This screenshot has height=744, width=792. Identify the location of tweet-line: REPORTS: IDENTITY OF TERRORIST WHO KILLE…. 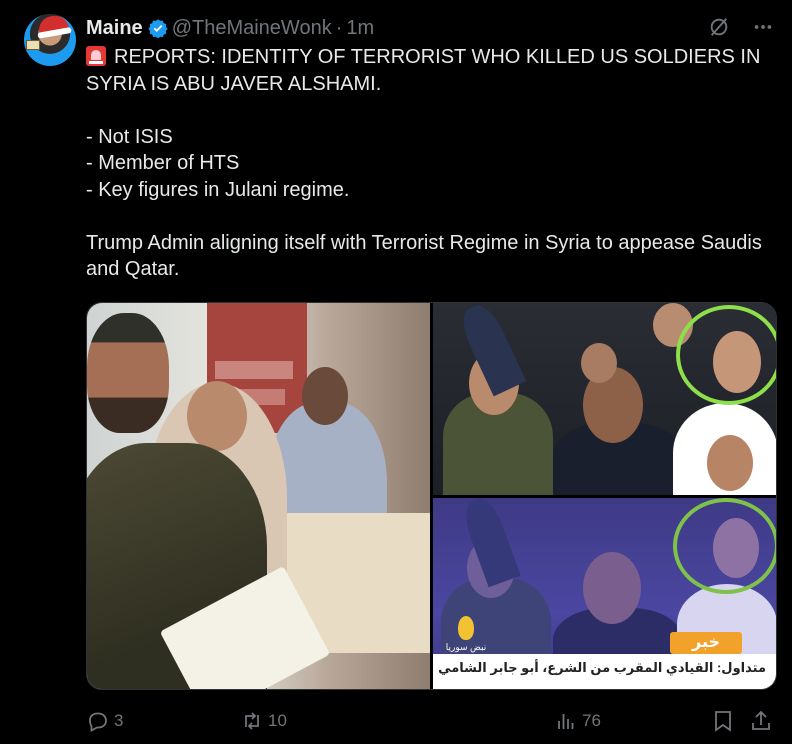
(423, 70).